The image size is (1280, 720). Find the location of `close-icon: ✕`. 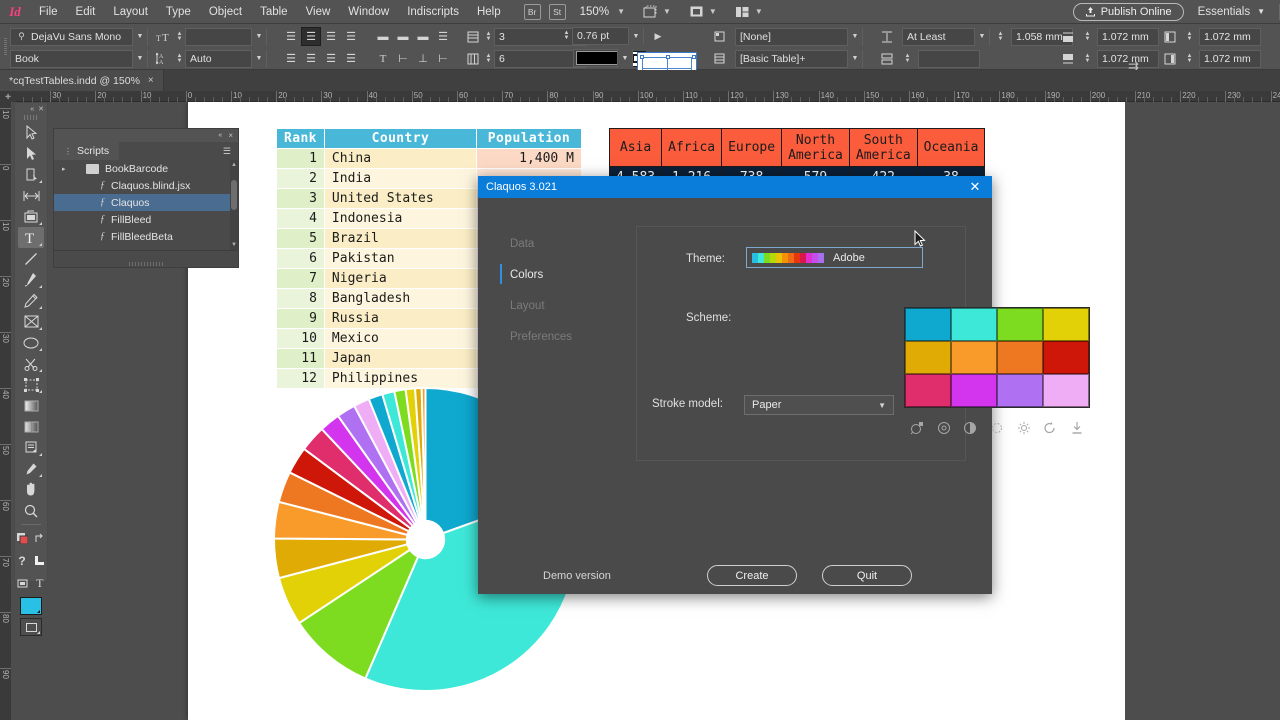

close-icon: ✕ is located at coordinates (41, 109).